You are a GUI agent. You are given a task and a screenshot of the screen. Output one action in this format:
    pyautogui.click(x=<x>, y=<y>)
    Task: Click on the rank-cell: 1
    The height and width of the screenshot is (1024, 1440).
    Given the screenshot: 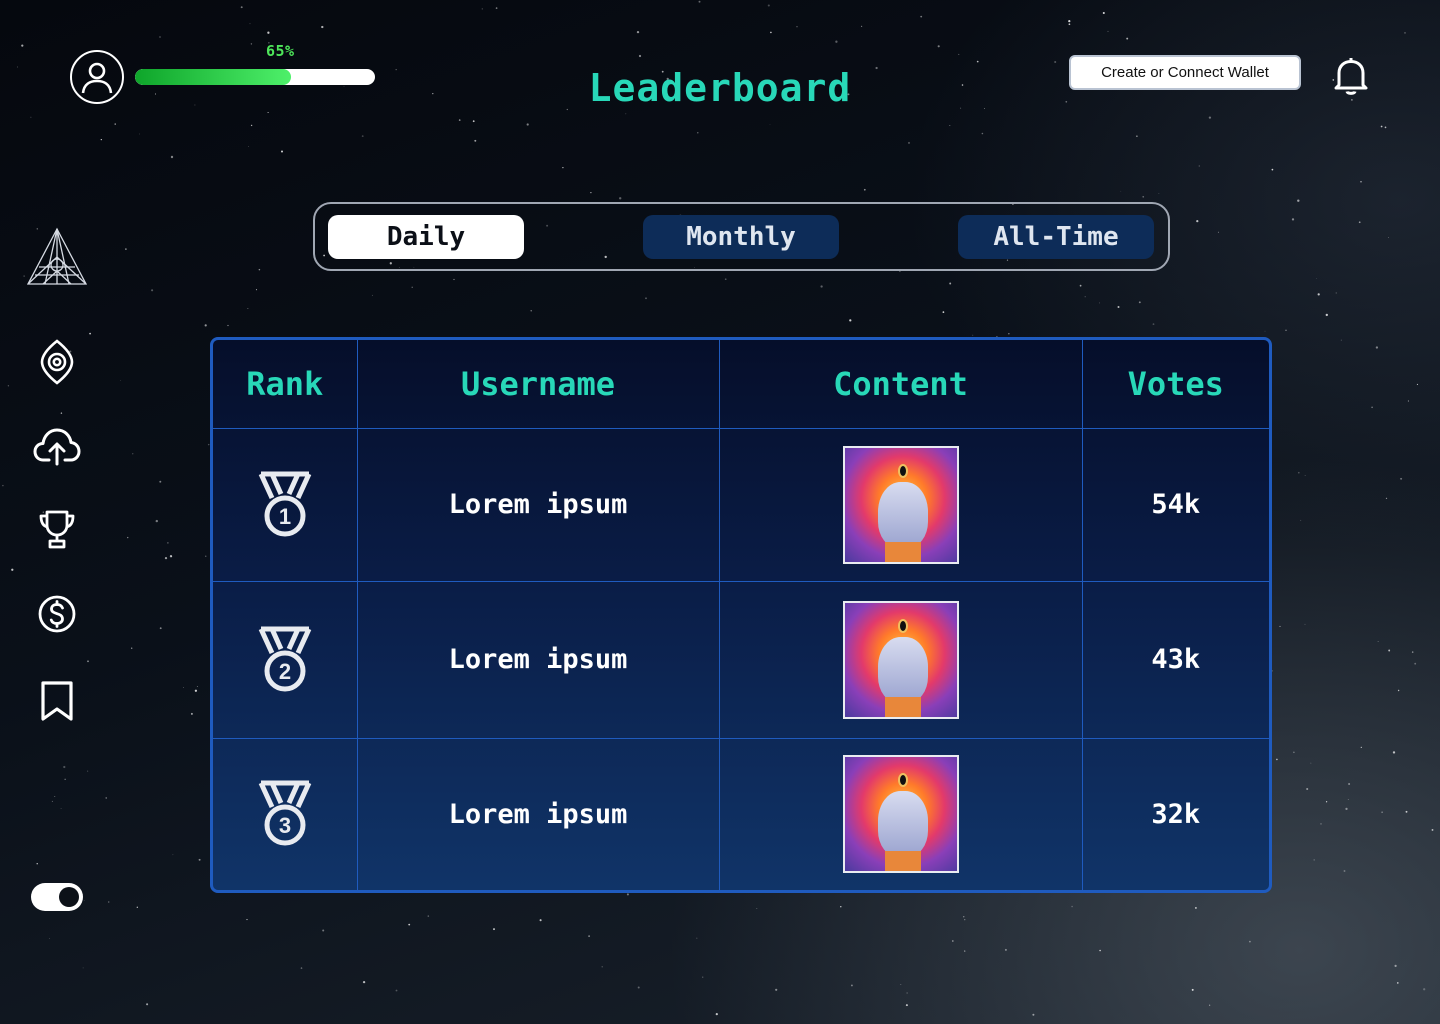 What is the action you would take?
    pyautogui.click(x=285, y=504)
    